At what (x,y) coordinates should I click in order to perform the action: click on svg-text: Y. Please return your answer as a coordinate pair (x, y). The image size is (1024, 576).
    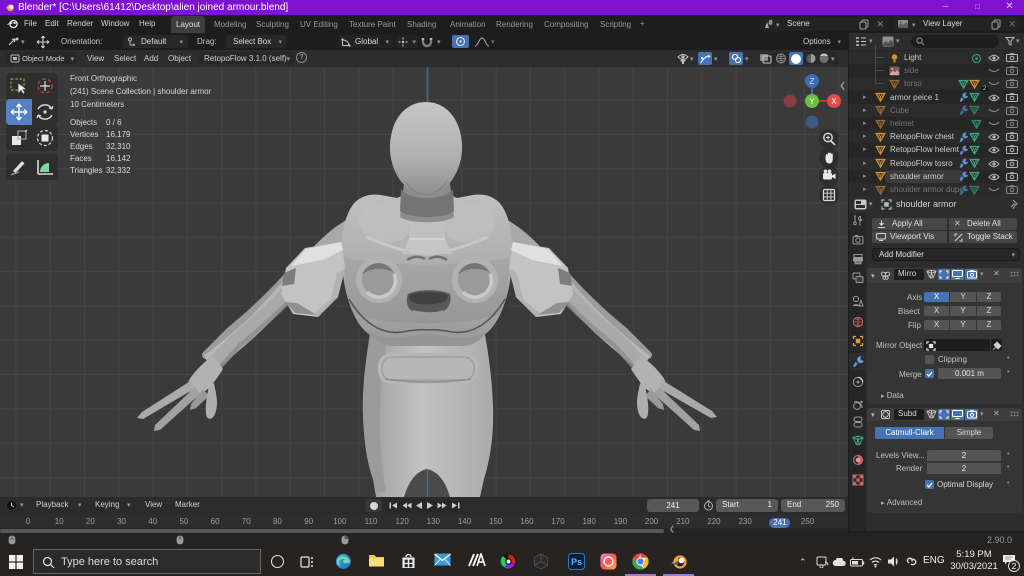
    Looking at the image, I should click on (812, 101).